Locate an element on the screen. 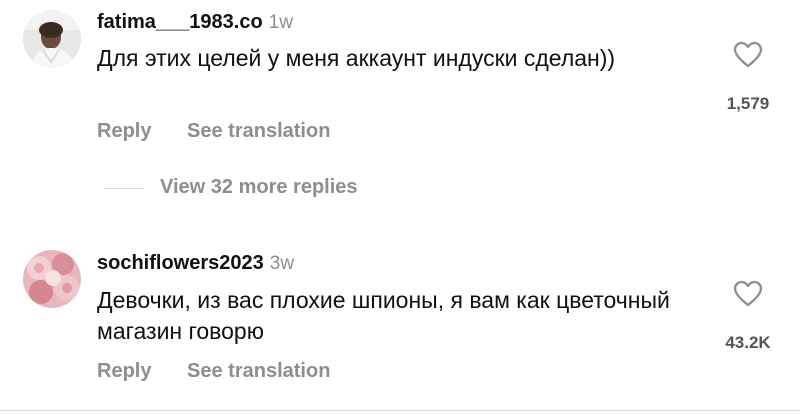 This screenshot has height=415, width=800. username: fatima___1983.co 1w is located at coordinates (195, 22).